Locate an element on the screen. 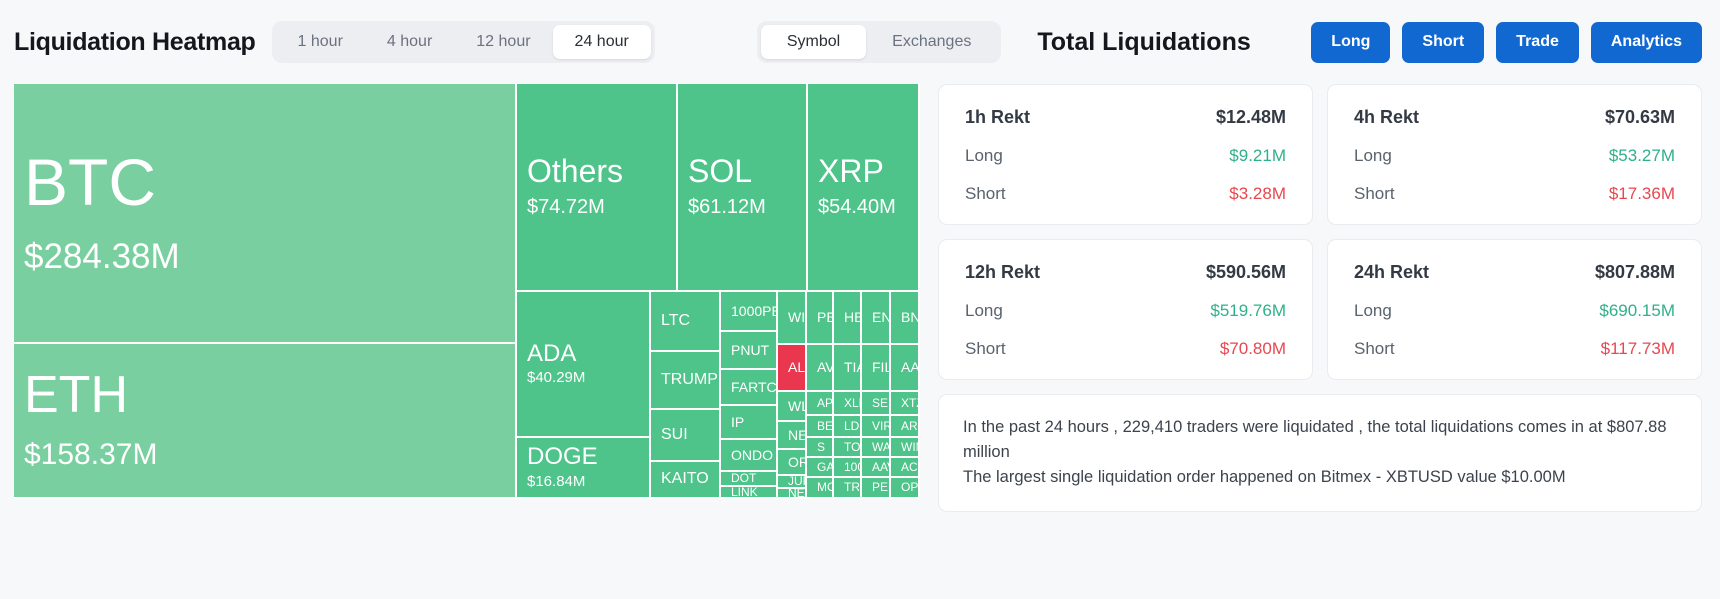  tile-symbol: NEIRO is located at coordinates (797, 434).